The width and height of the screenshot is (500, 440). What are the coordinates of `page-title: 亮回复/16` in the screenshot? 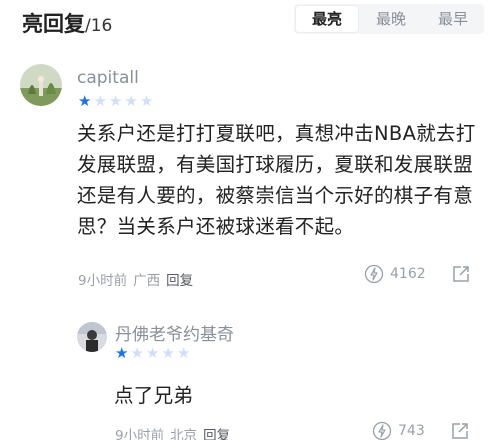 It's located at (67, 23).